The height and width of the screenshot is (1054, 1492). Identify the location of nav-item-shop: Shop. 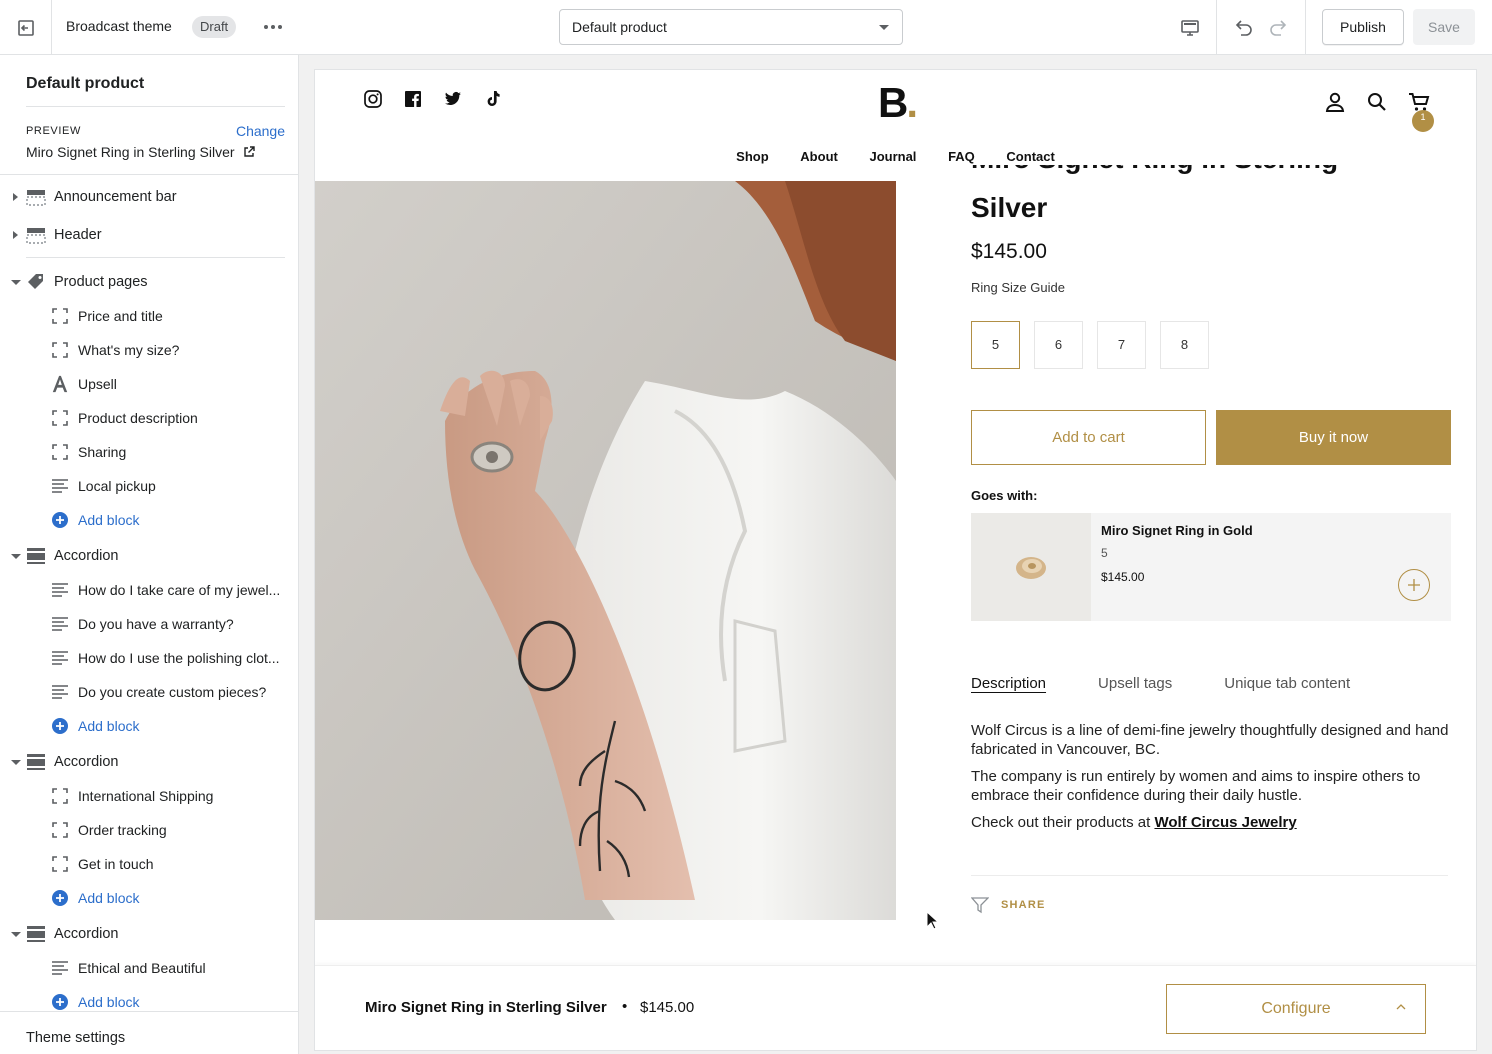
(752, 156).